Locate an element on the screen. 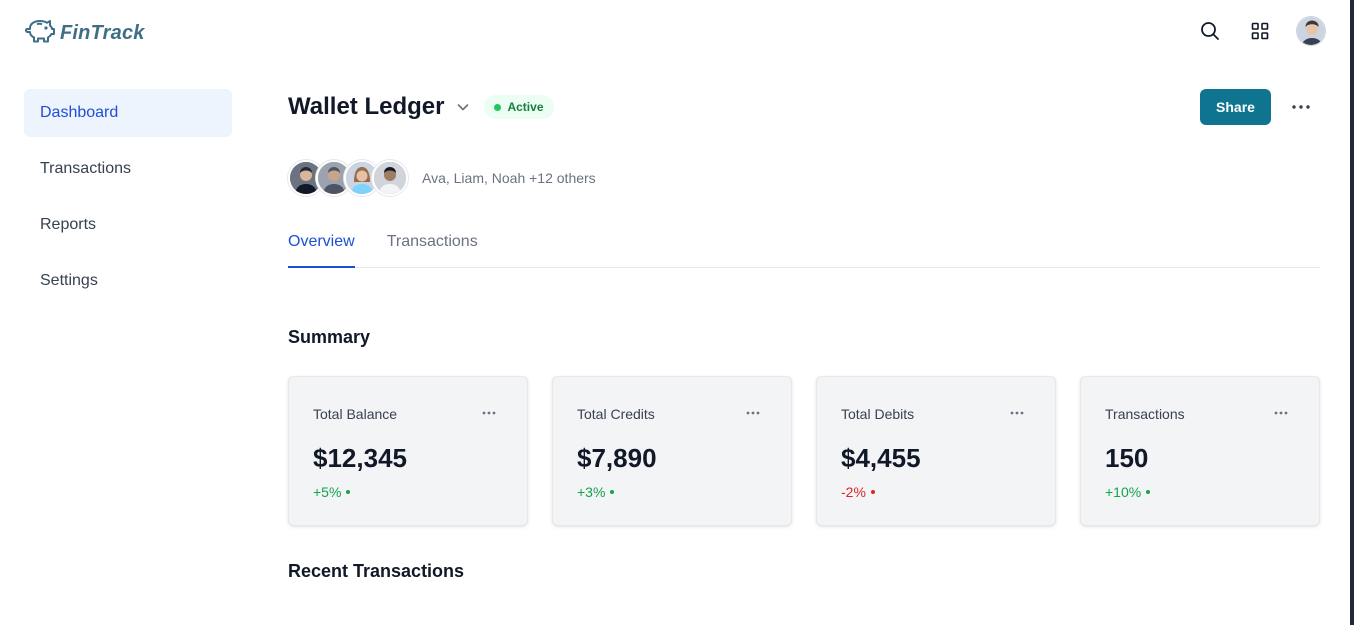  card-value: $7,890 is located at coordinates (617, 458).